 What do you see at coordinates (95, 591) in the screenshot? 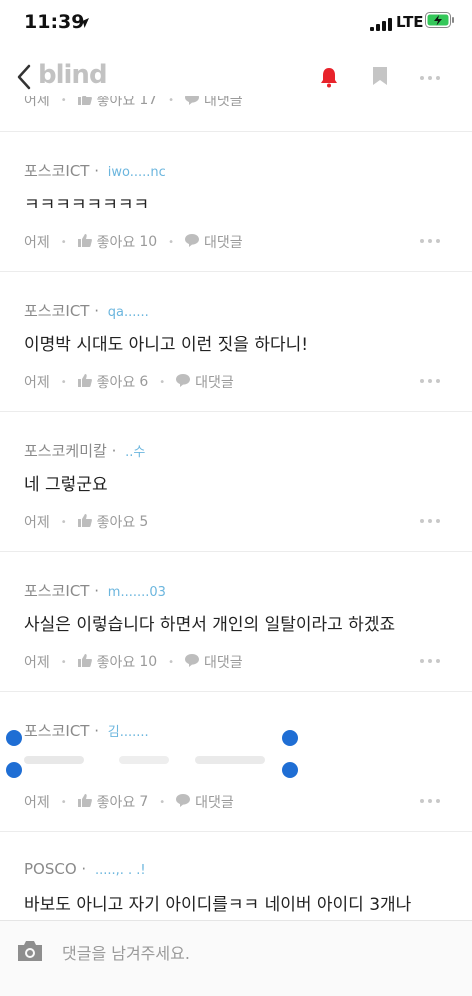
I see `comment-author: 포스코ICT · m.......03` at bounding box center [95, 591].